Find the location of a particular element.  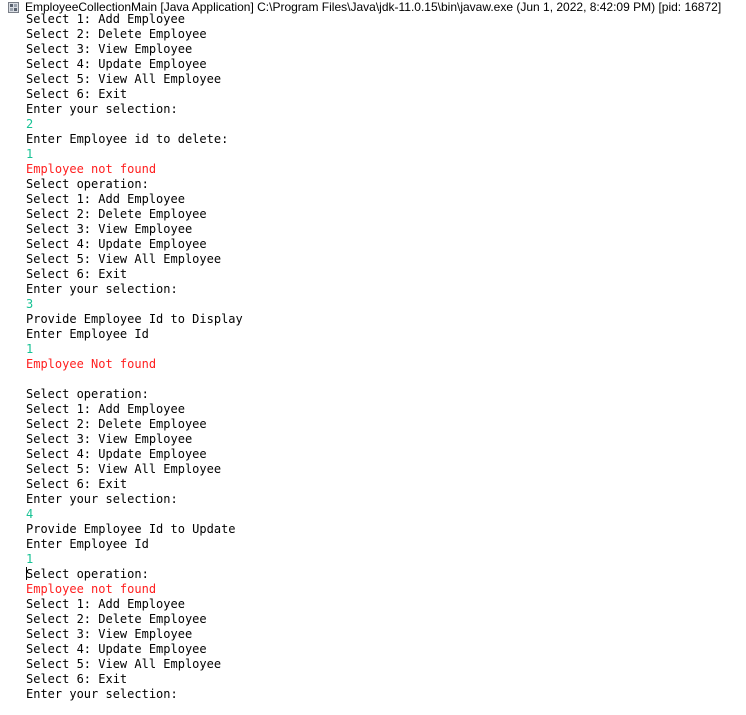

console-output-line: Enter Employee id to delete: is located at coordinates (386, 139).